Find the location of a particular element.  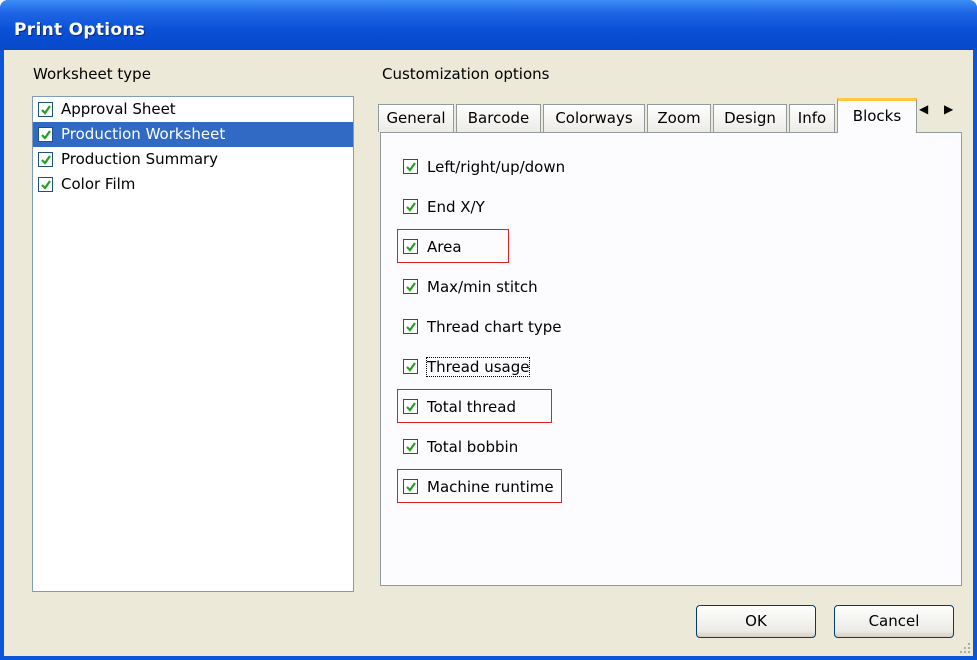

option-total-bobbin: Total bobbin is located at coordinates (459, 447).